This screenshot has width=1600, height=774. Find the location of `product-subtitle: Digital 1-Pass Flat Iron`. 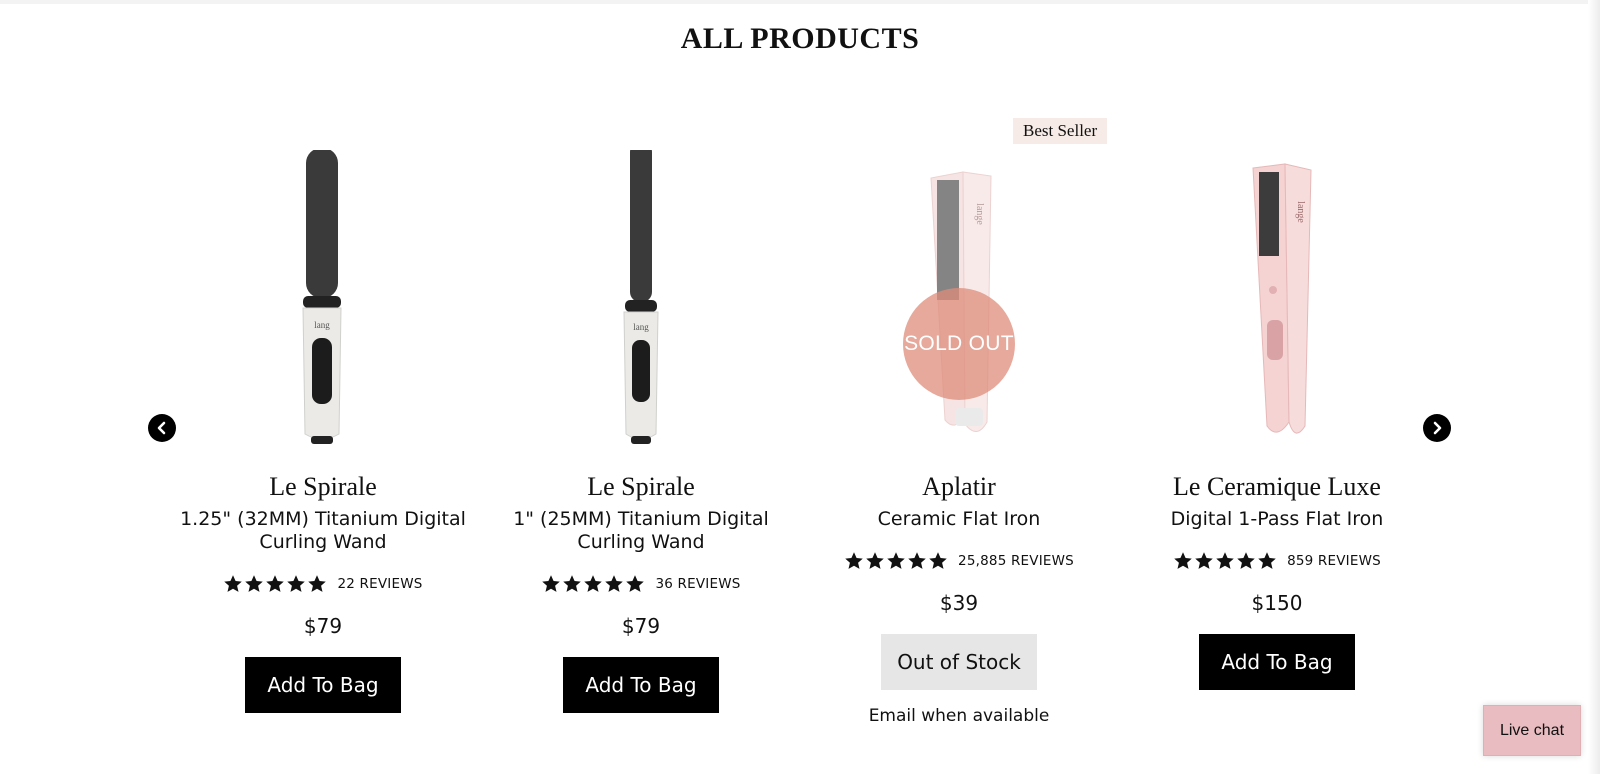

product-subtitle: Digital 1-Pass Flat Iron is located at coordinates (1277, 519).